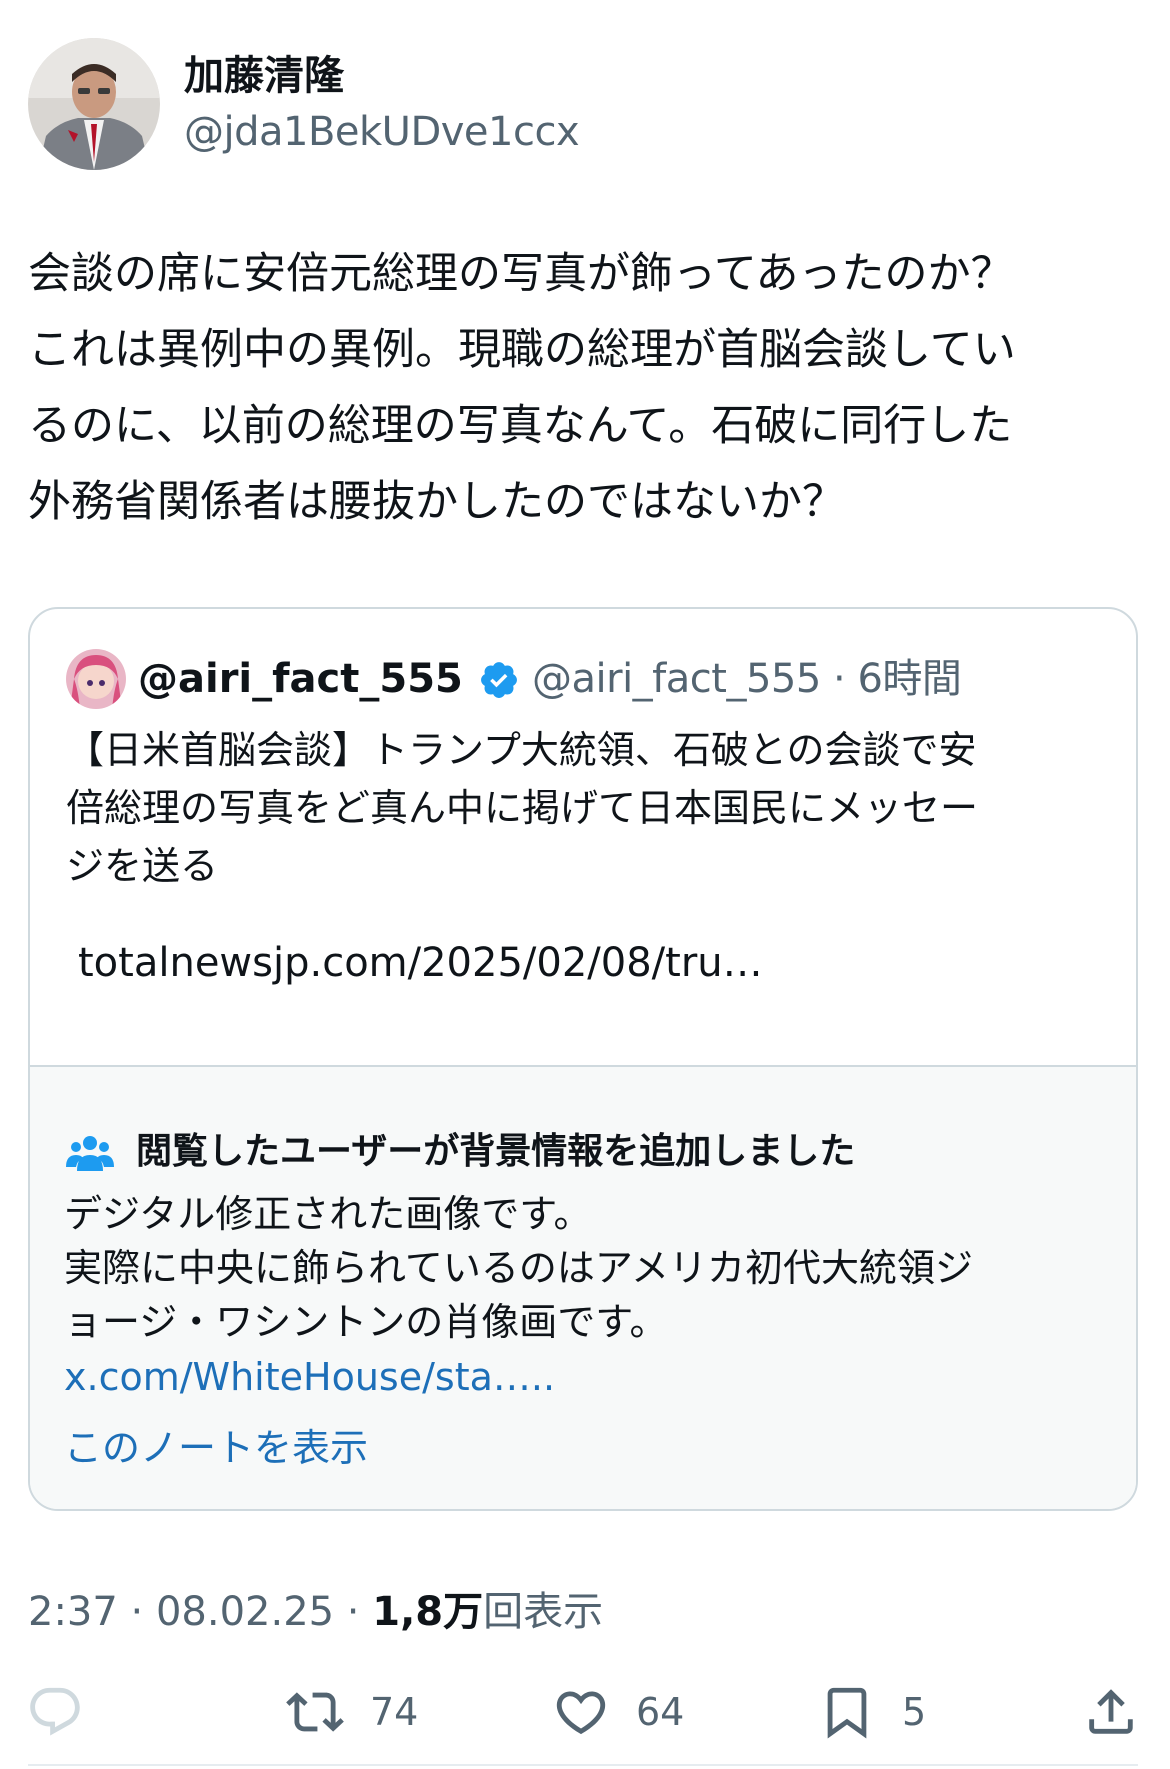 The image size is (1170, 1769). What do you see at coordinates (394, 1712) in the screenshot?
I see `retweet-count: 74` at bounding box center [394, 1712].